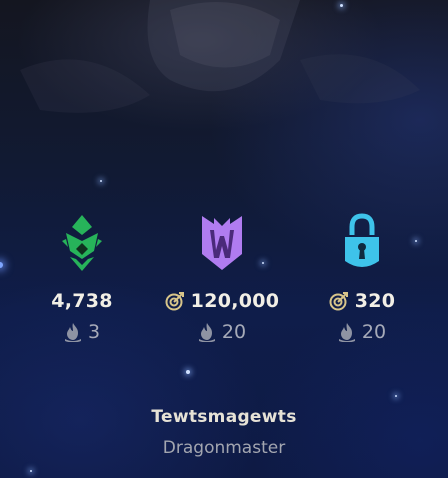  I want to click on stat-count: 3, so click(94, 332).